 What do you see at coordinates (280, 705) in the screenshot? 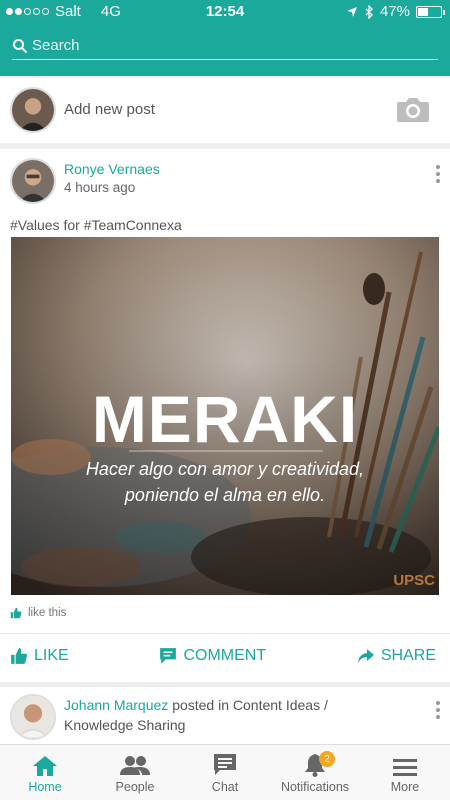
I see `post-category: Content Ideas /` at bounding box center [280, 705].